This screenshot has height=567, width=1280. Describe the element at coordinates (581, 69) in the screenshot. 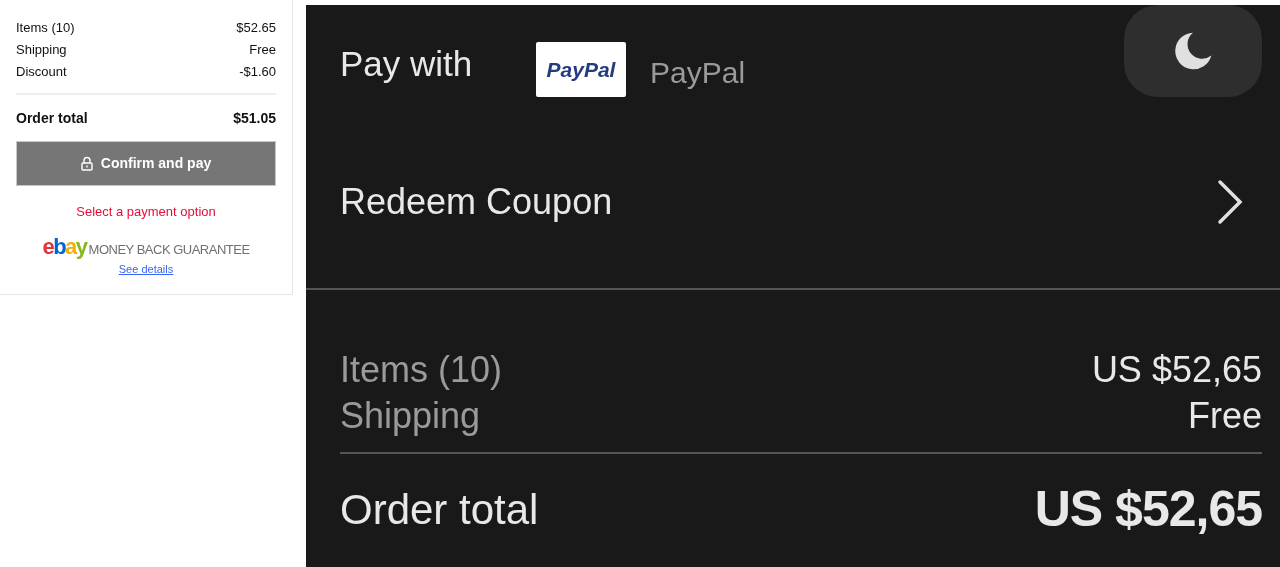

I see `paypal-logo: PayPal` at that location.